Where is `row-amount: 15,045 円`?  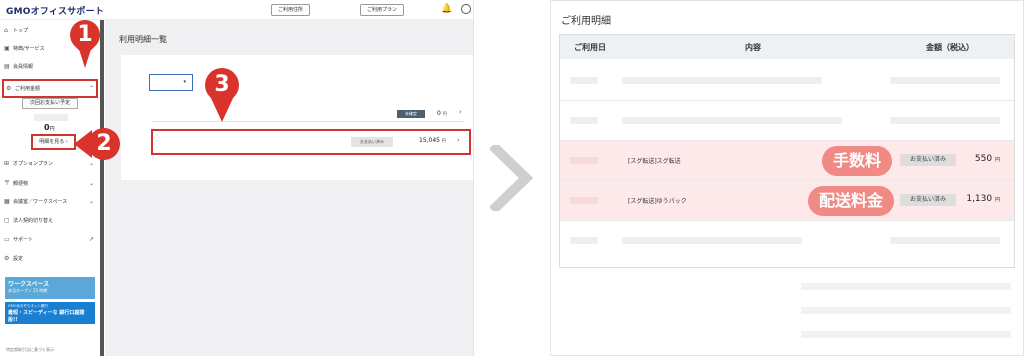 row-amount: 15,045 円 is located at coordinates (432, 140).